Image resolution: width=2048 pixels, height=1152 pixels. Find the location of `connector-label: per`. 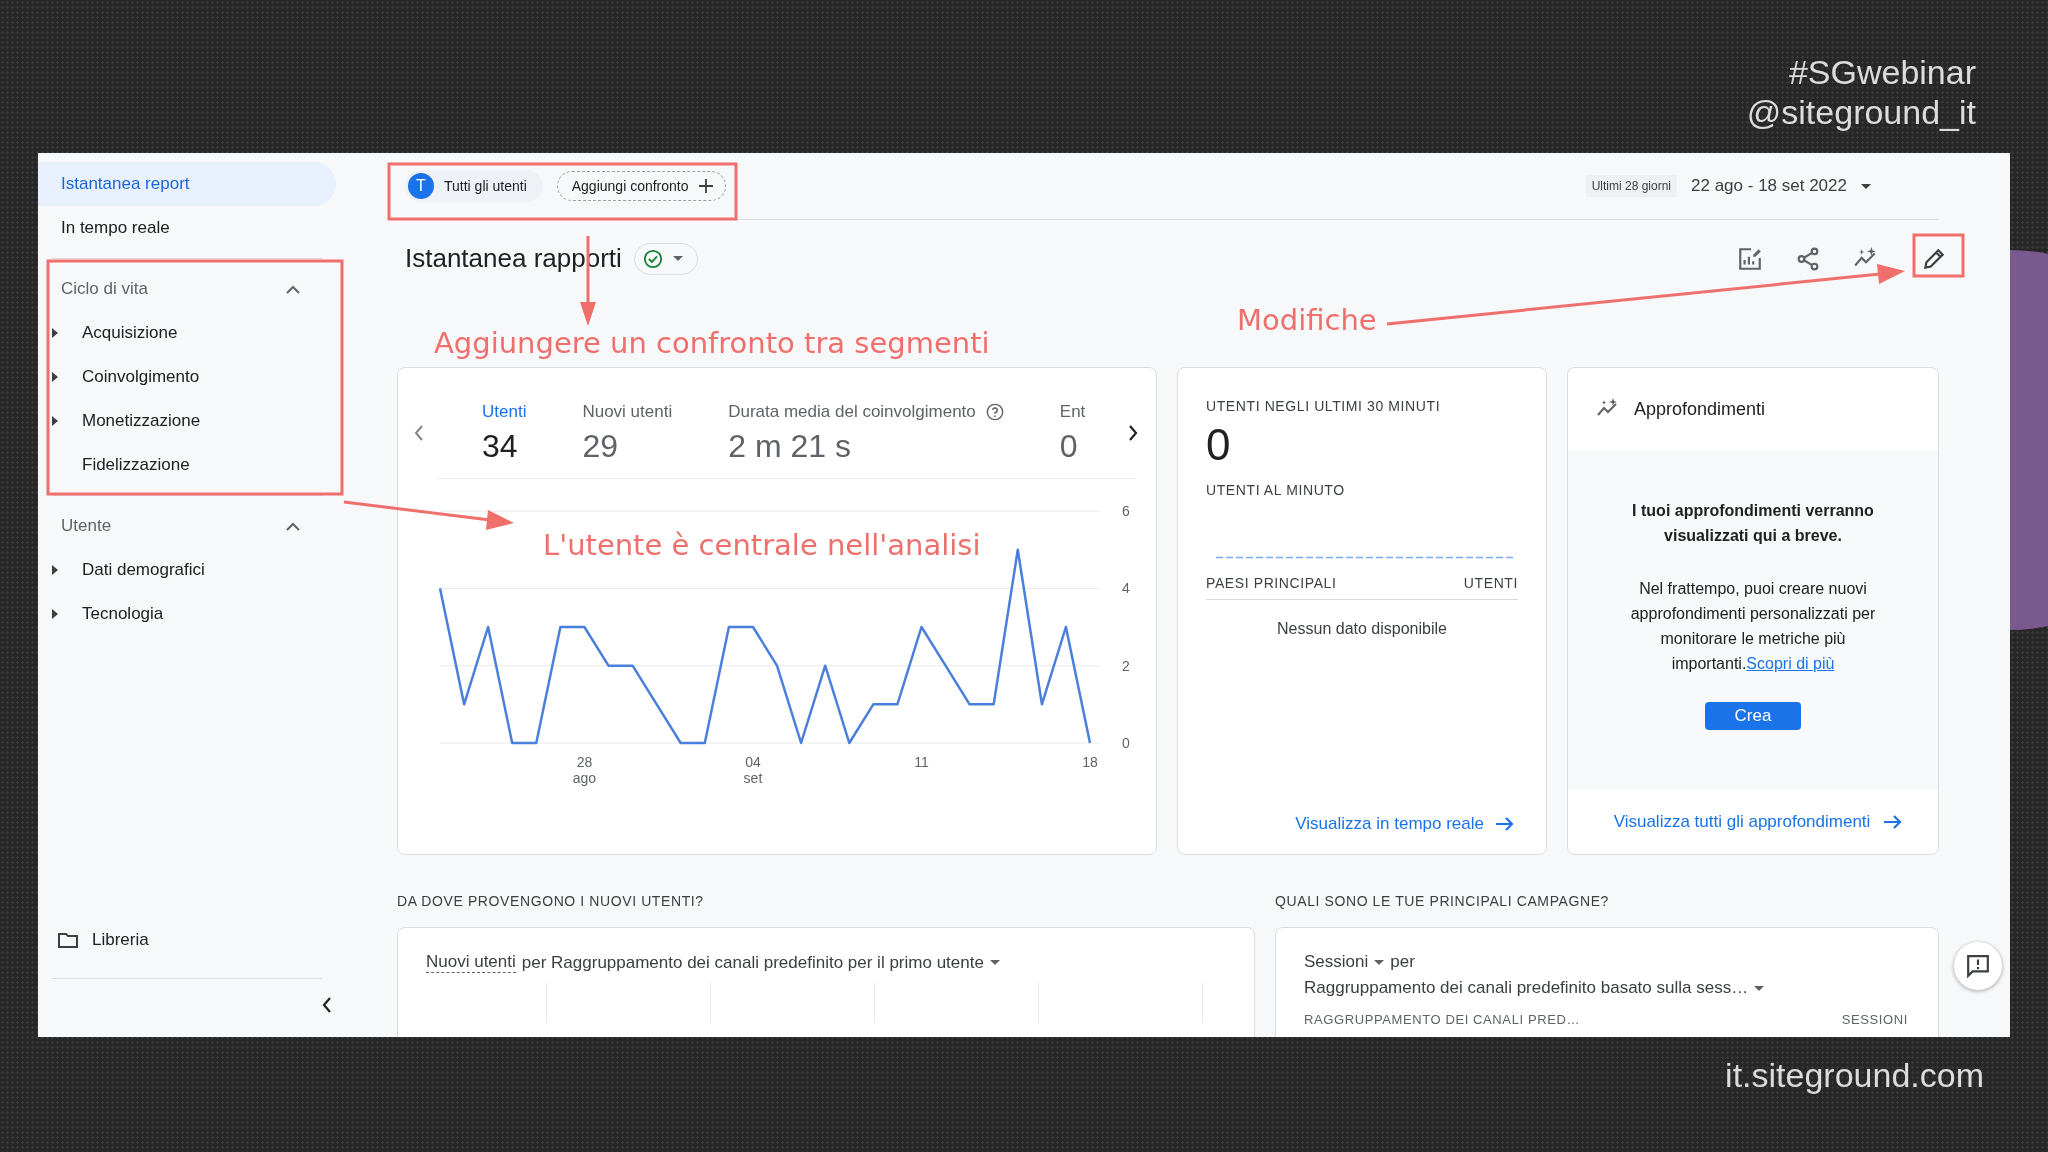

connector-label: per is located at coordinates (1402, 962).